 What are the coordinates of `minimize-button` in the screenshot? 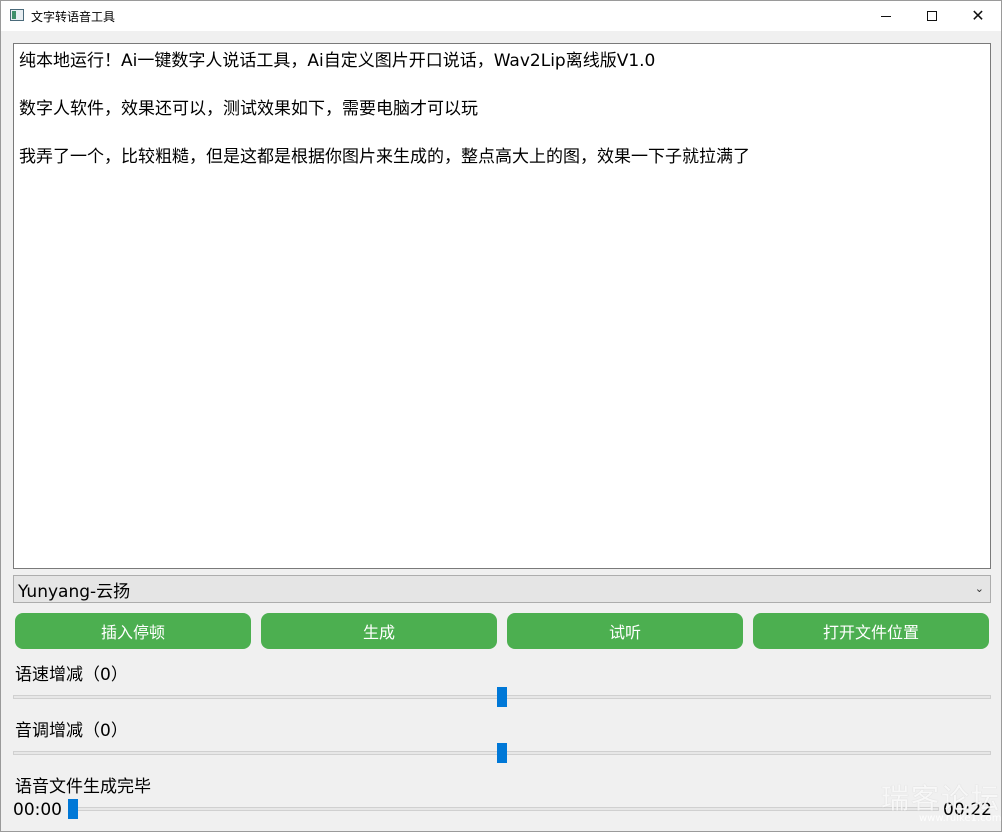 It's located at (886, 16).